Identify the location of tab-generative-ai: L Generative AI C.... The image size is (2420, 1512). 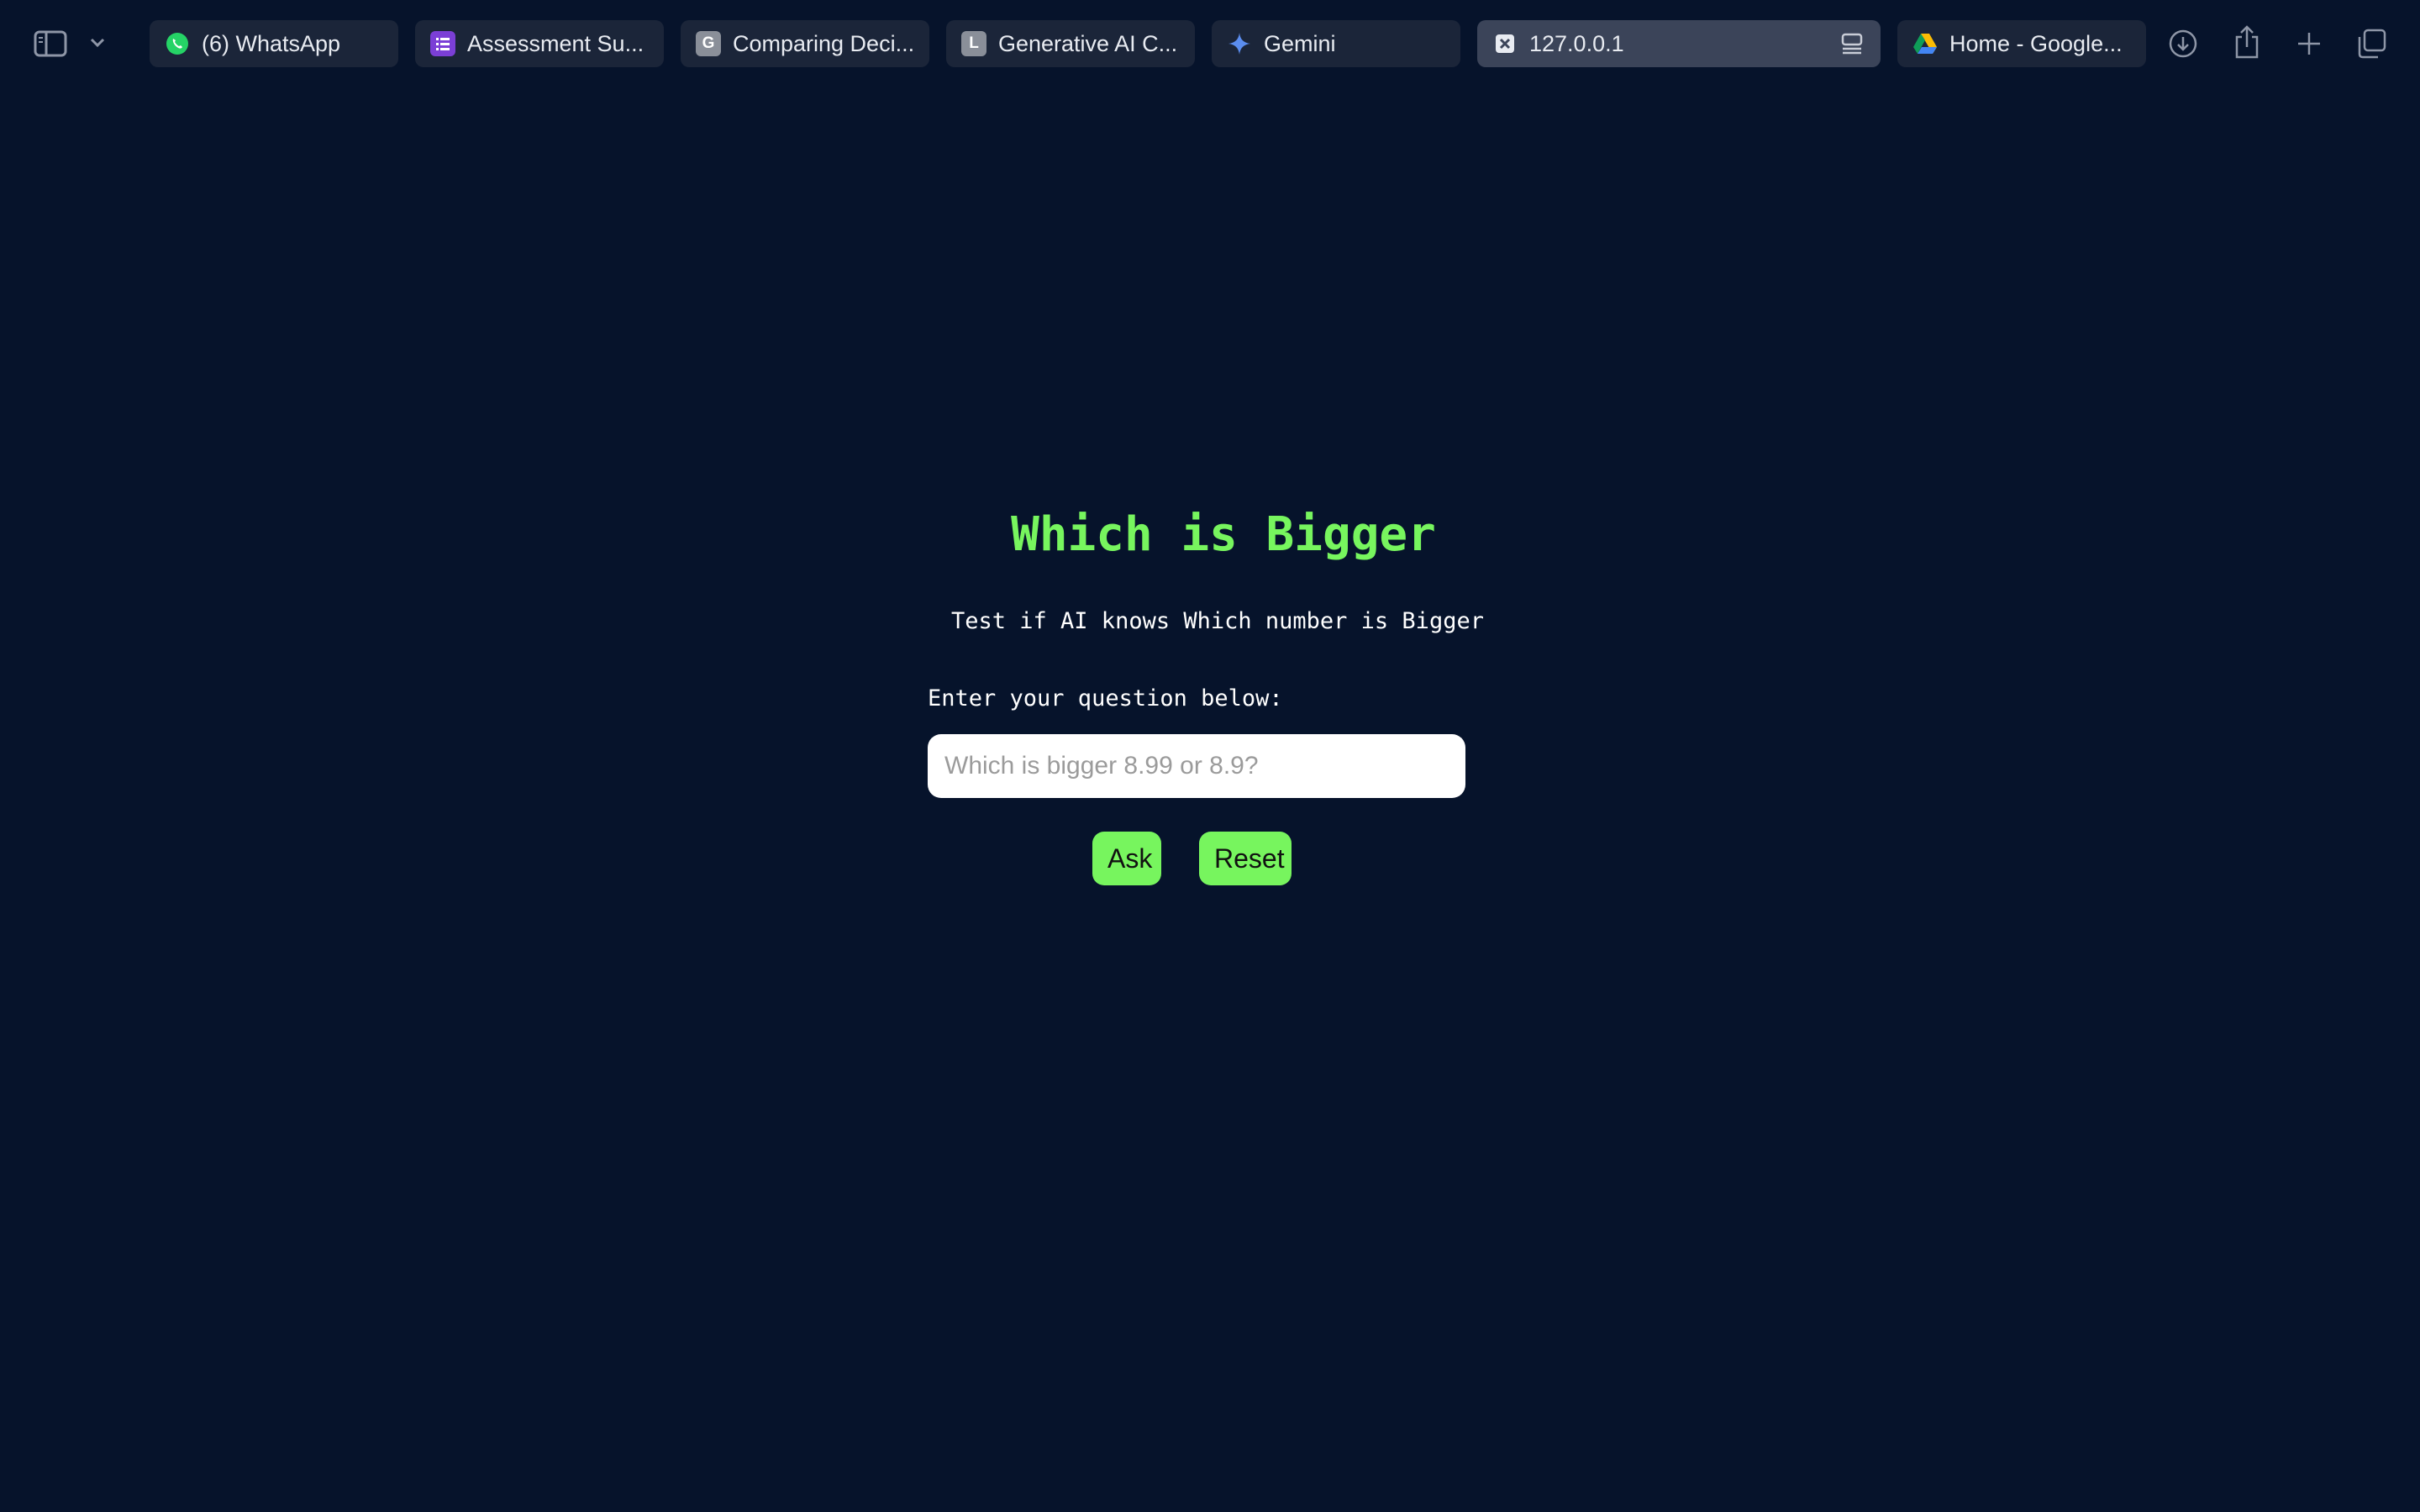
(1071, 43).